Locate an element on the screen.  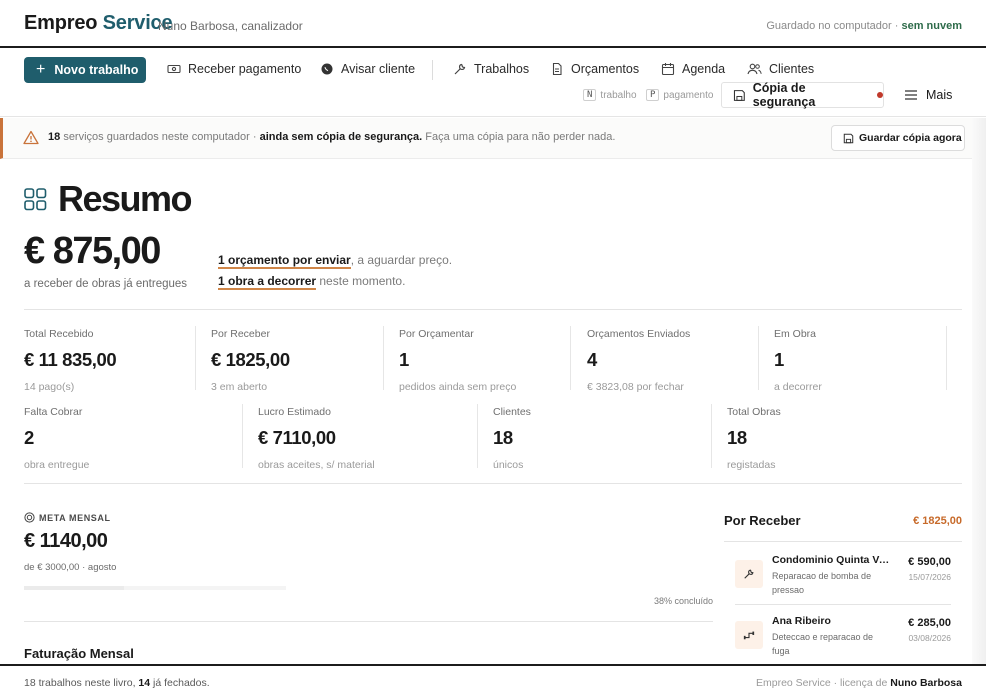
nav-item-schedule-label: Agenda is located at coordinates (704, 69).